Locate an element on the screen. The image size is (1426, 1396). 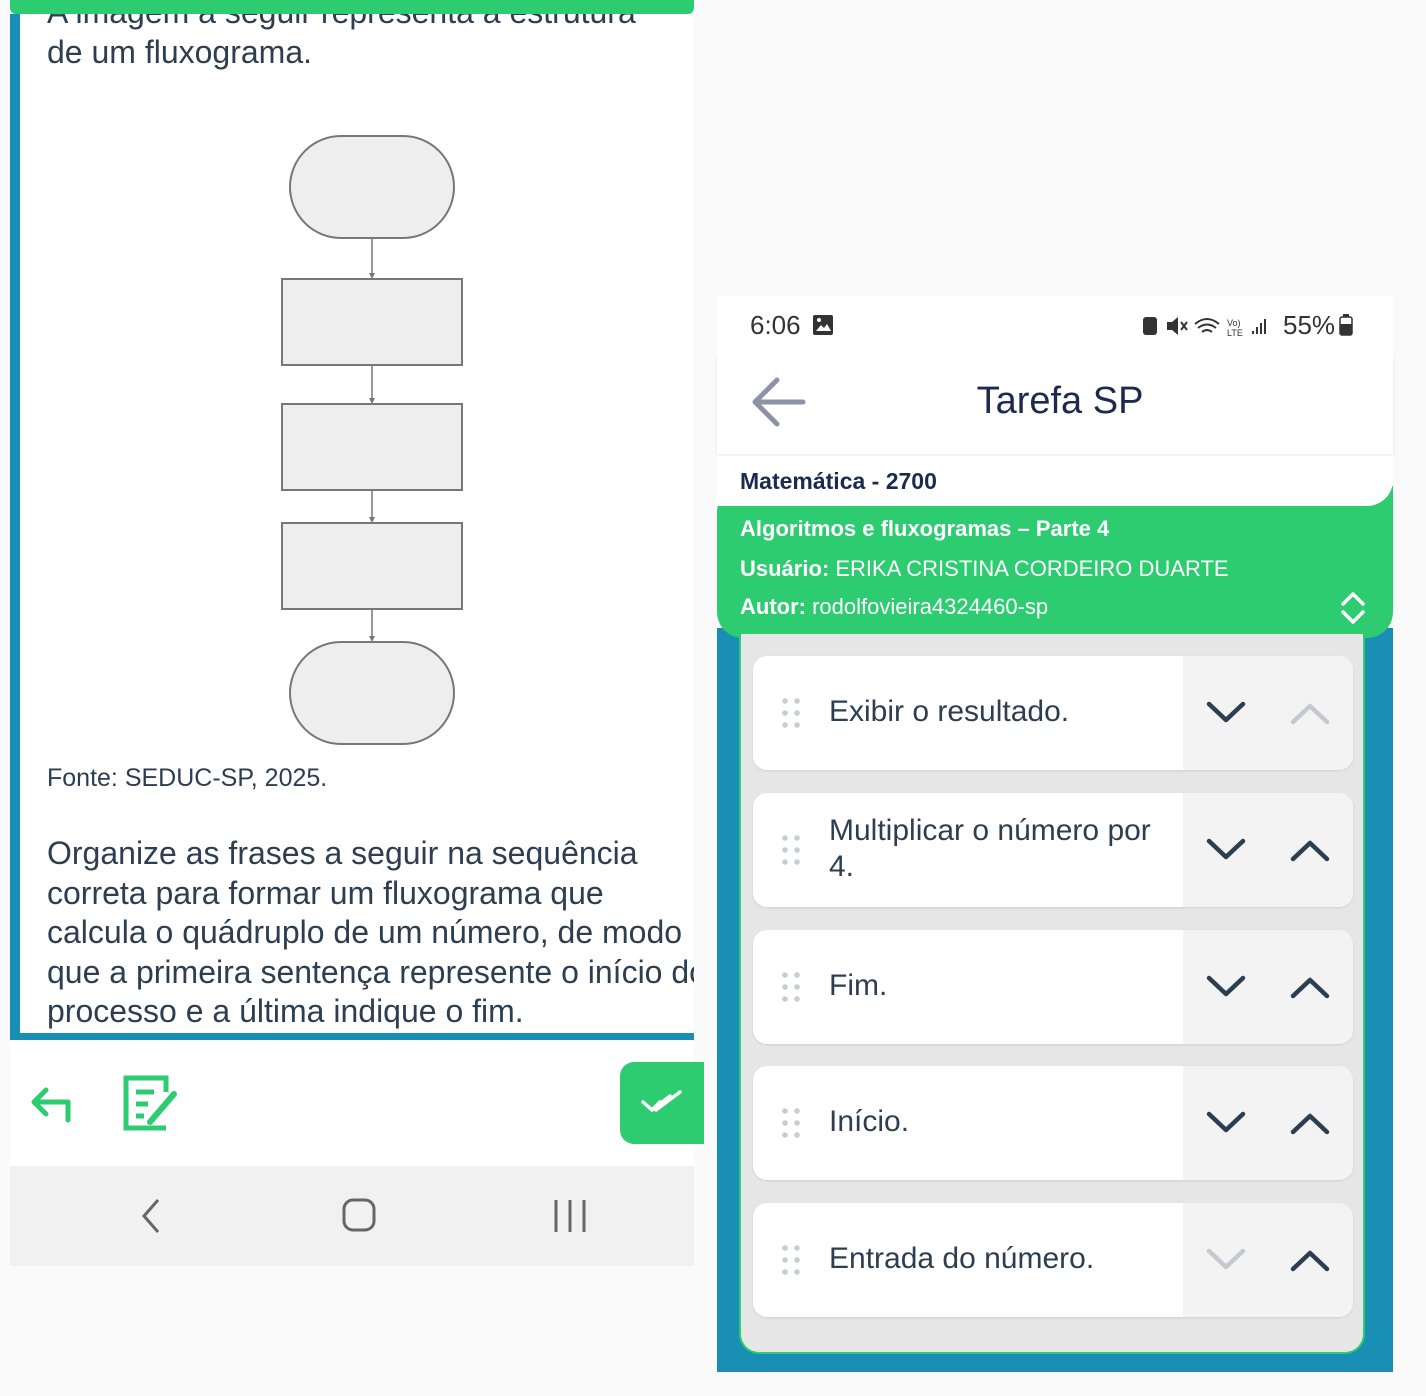
sortable-item-text: Exibir o resultado. is located at coordinates (949, 711).